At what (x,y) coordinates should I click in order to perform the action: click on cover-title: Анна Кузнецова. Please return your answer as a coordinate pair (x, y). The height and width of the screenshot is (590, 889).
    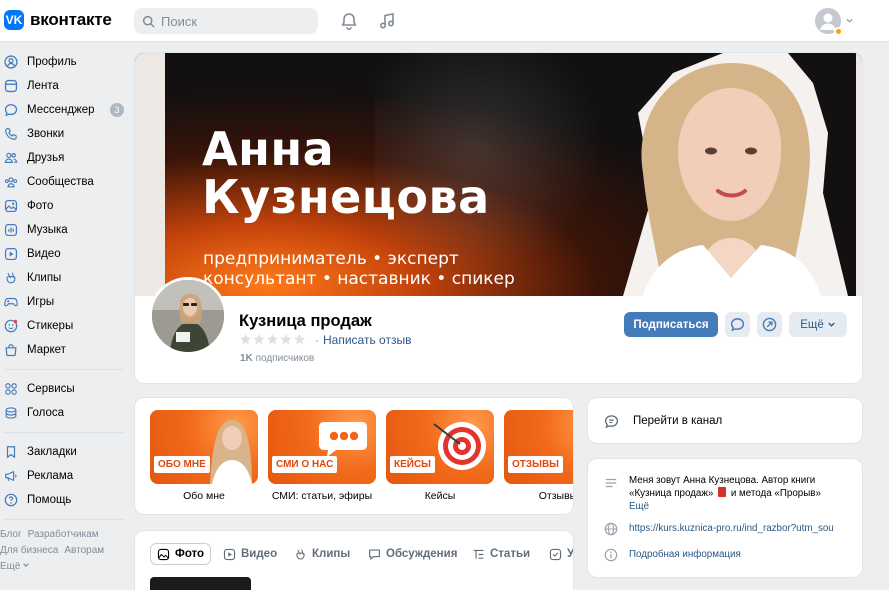
    Looking at the image, I should click on (346, 173).